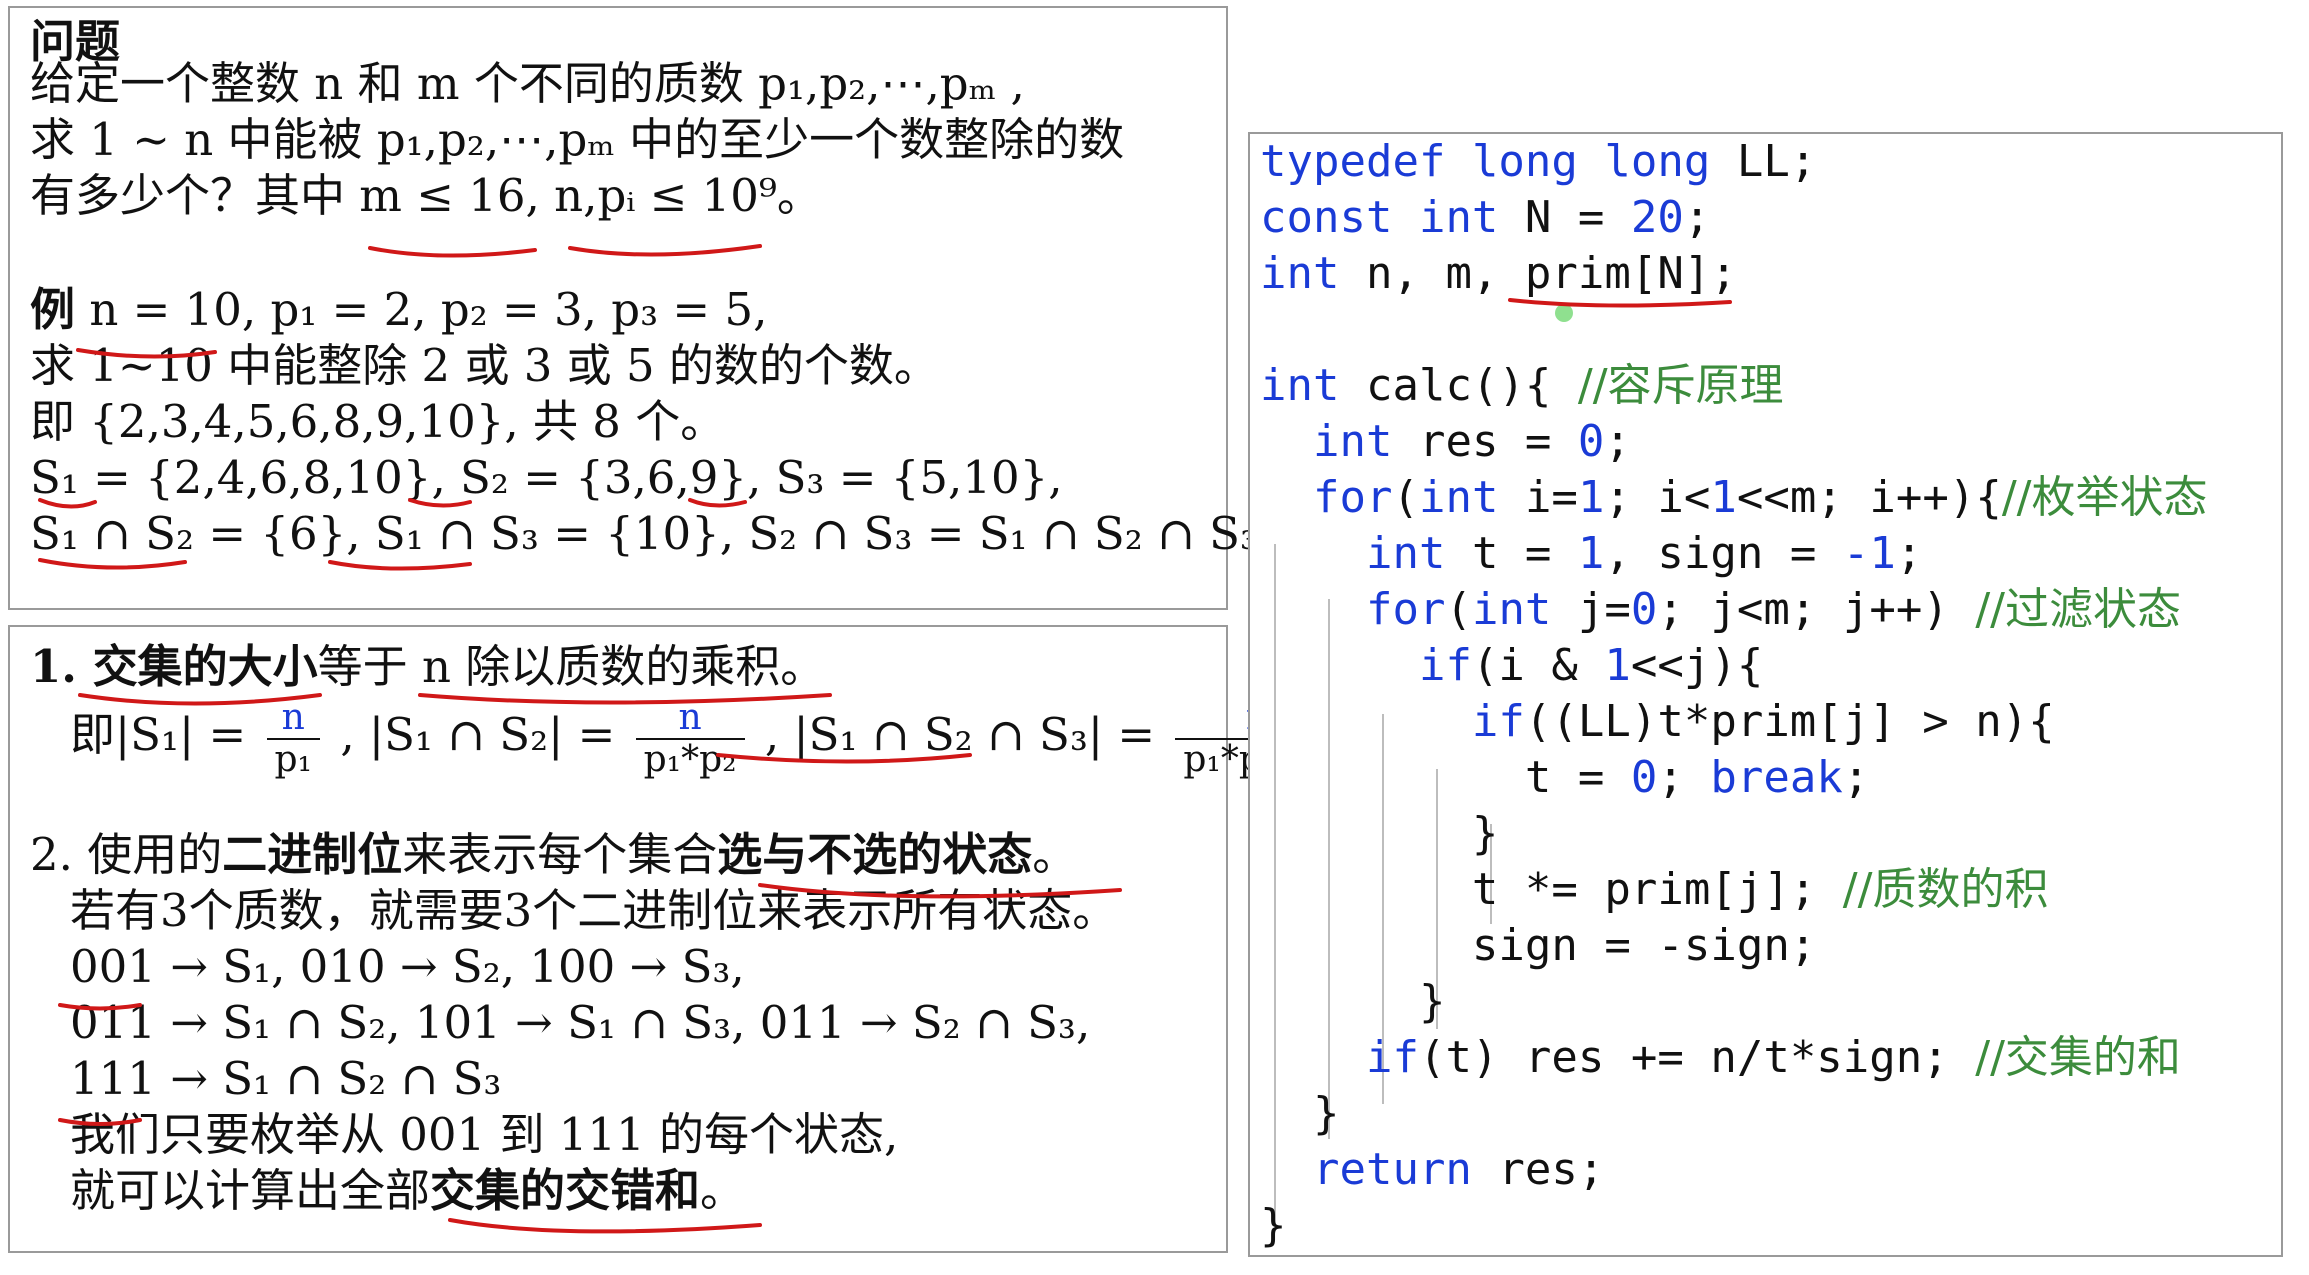 This screenshot has width=2309, height=1275. Describe the element at coordinates (2078, 609) in the screenshot. I see `comment: //过滤状态` at that location.